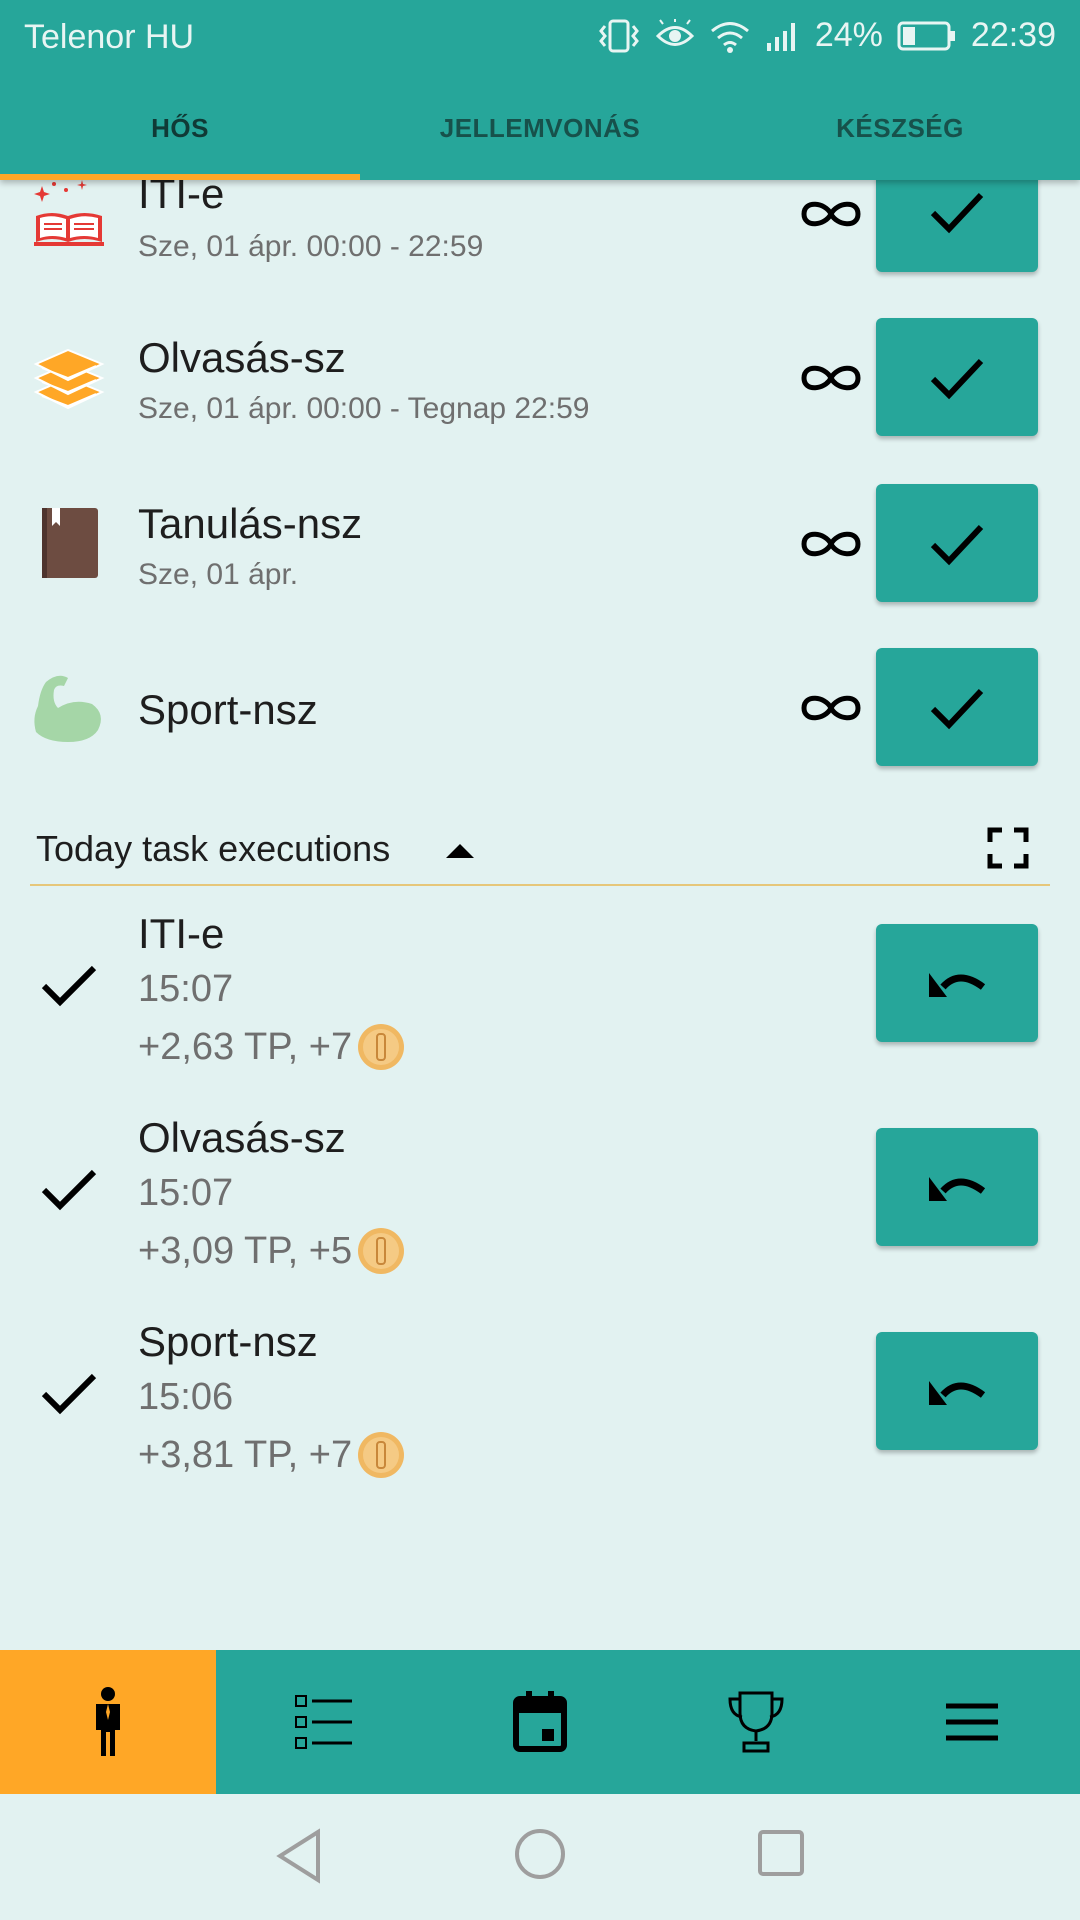 Image resolution: width=1080 pixels, height=1920 pixels. Describe the element at coordinates (540, 545) in the screenshot. I see `task-row: Tanulás-nsz Sze, 01 ápr.` at that location.